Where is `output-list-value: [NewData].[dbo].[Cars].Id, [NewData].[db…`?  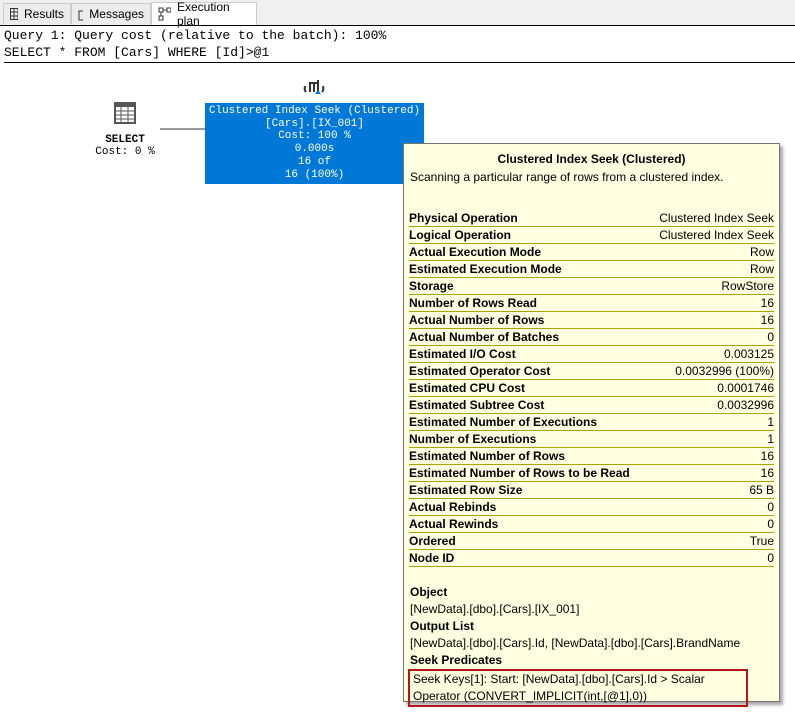
output-list-value: [NewData].[dbo].[Cars].Id, [NewData].[db… is located at coordinates (575, 643).